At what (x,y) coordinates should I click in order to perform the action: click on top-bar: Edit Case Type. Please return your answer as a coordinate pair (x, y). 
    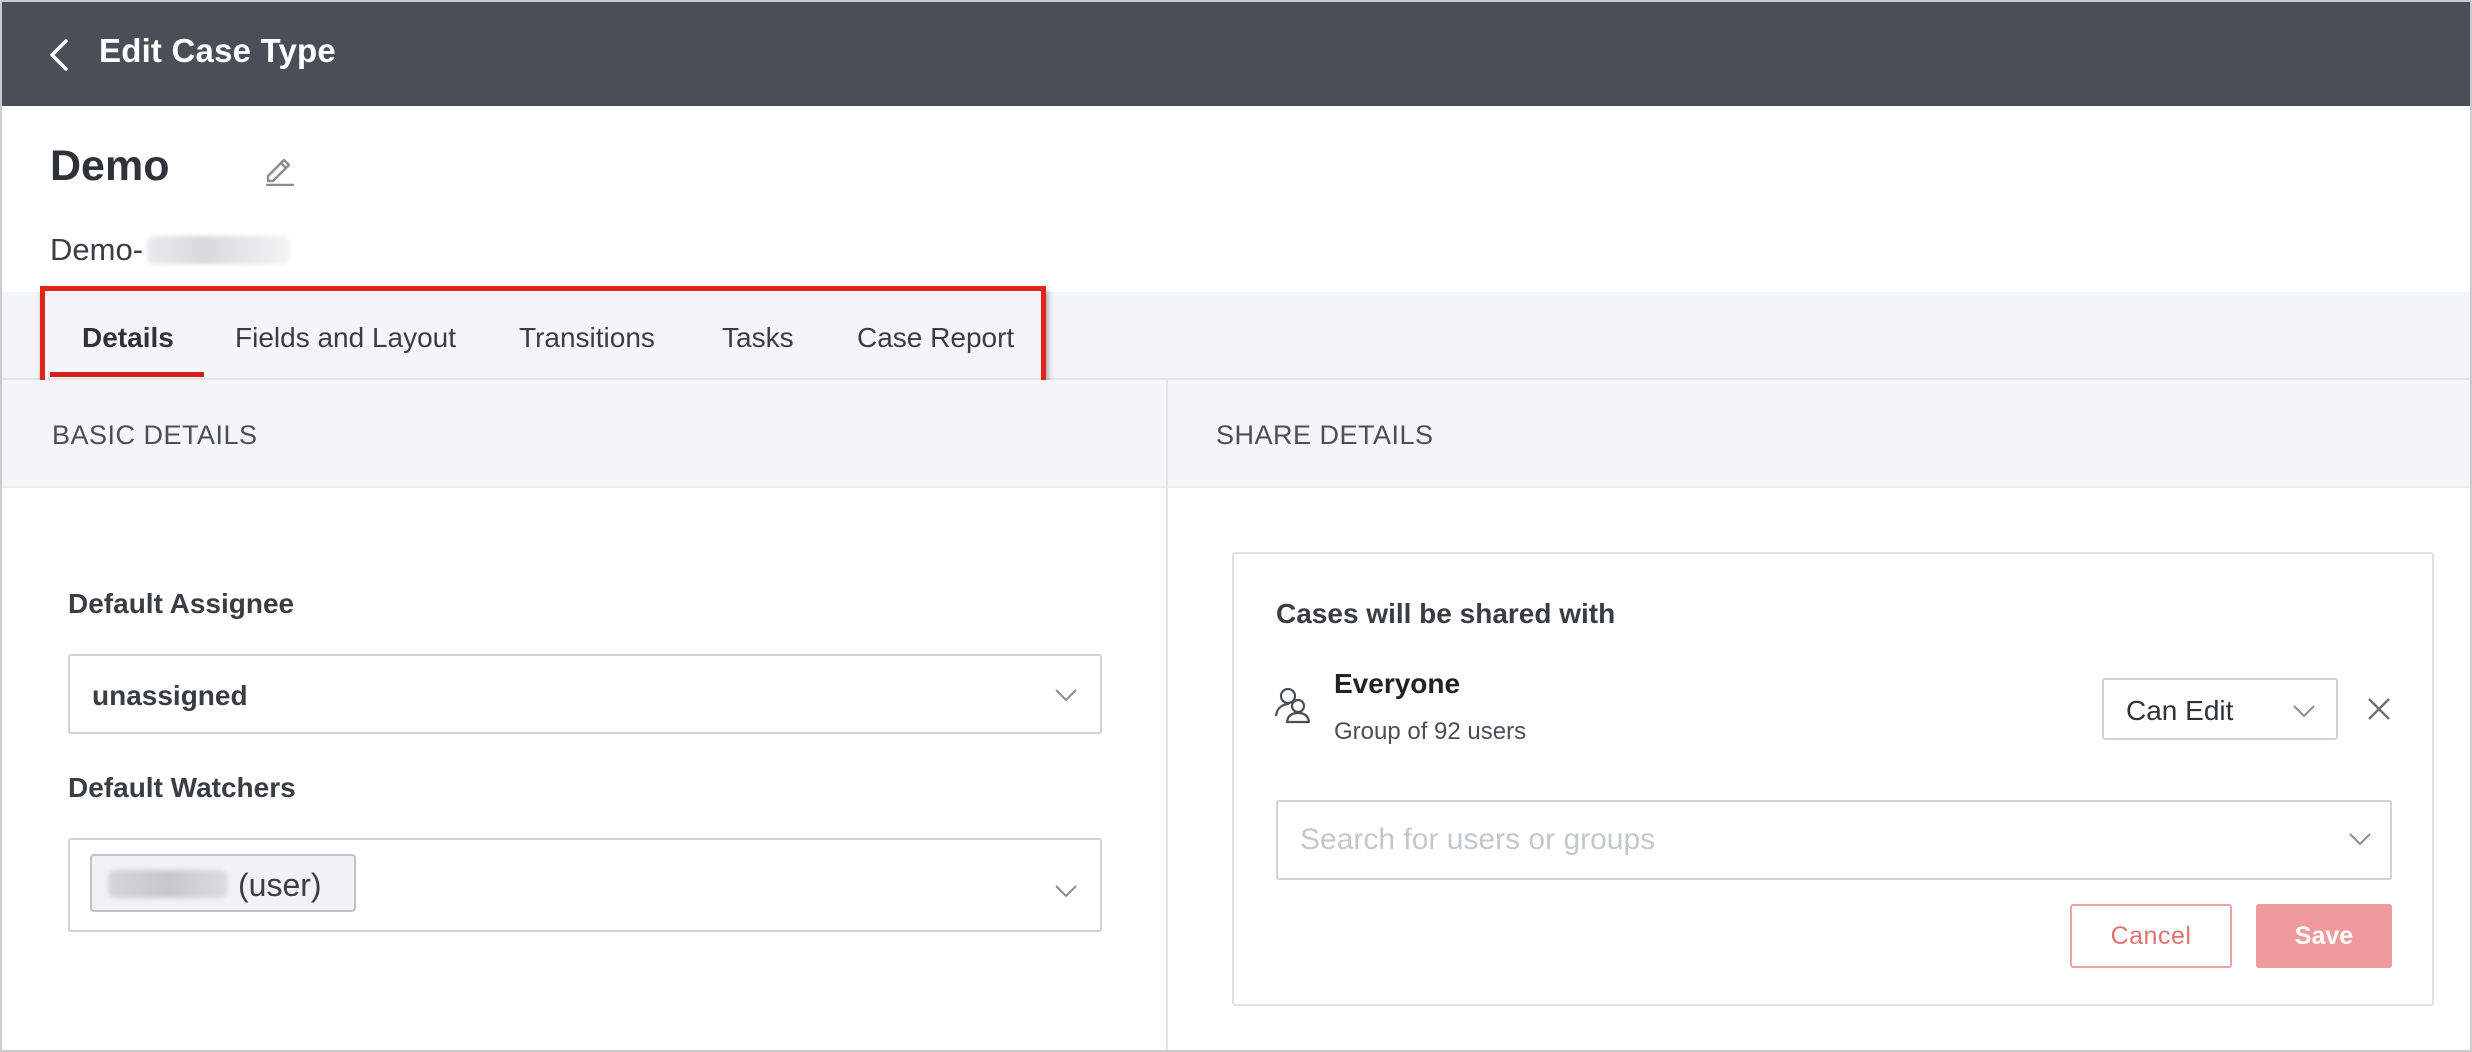
    Looking at the image, I should click on (1236, 54).